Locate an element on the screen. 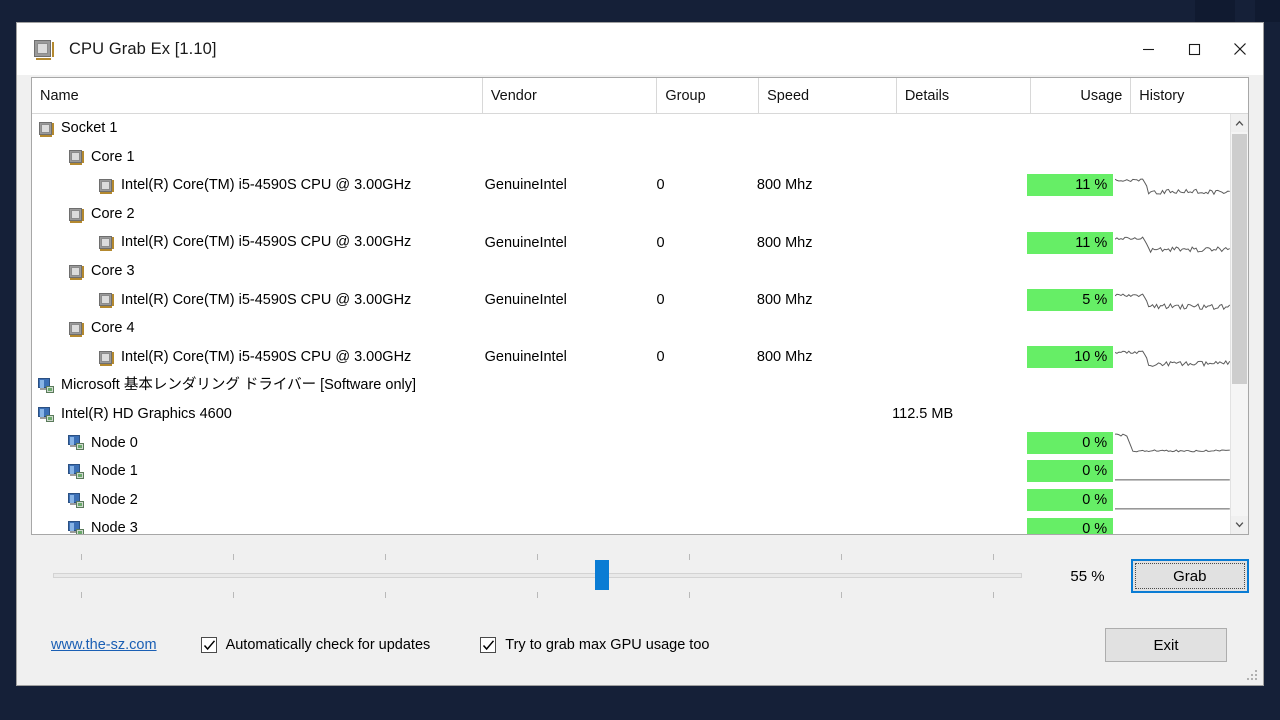  scrollbar-track is located at coordinates (1239, 324).